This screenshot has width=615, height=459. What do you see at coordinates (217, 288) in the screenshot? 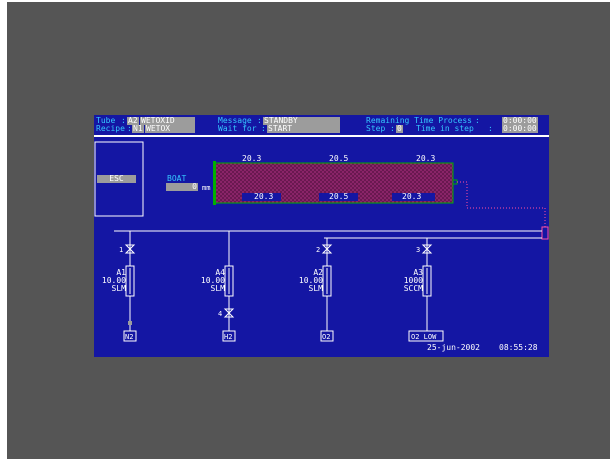
I see `mfc-a4-unit: SLM` at bounding box center [217, 288].